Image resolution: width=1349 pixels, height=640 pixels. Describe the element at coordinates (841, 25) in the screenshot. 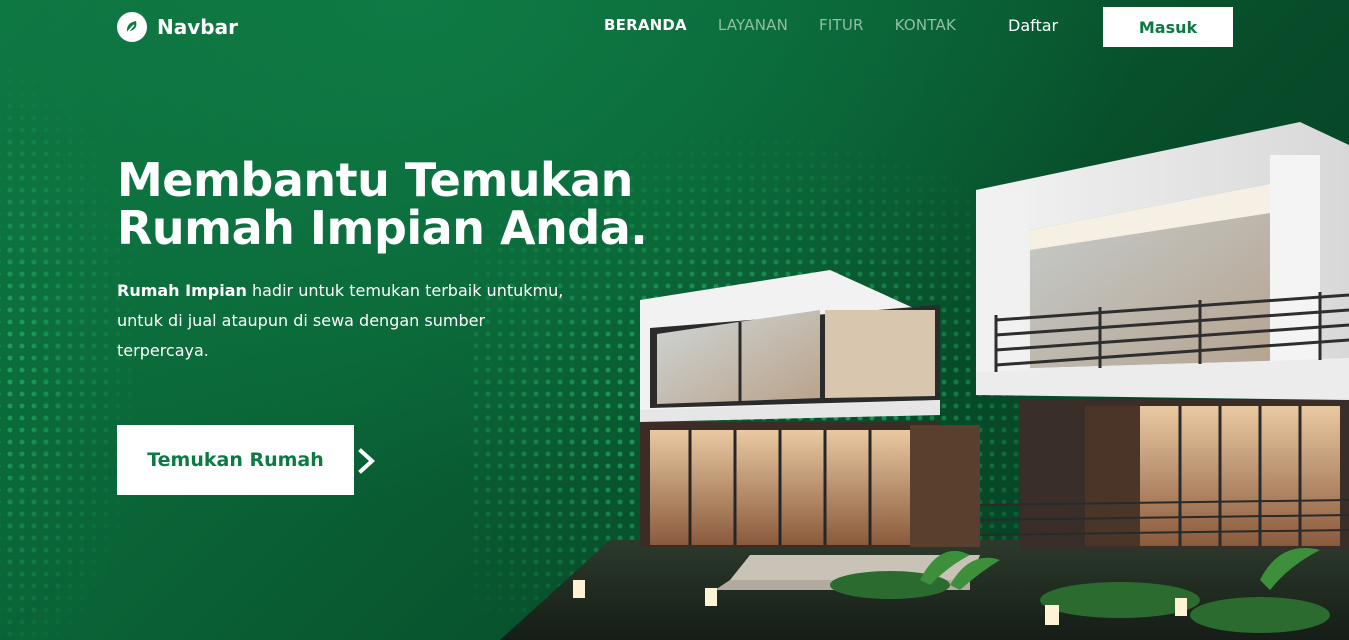

I see `nav-link-fitur: FITUR` at that location.